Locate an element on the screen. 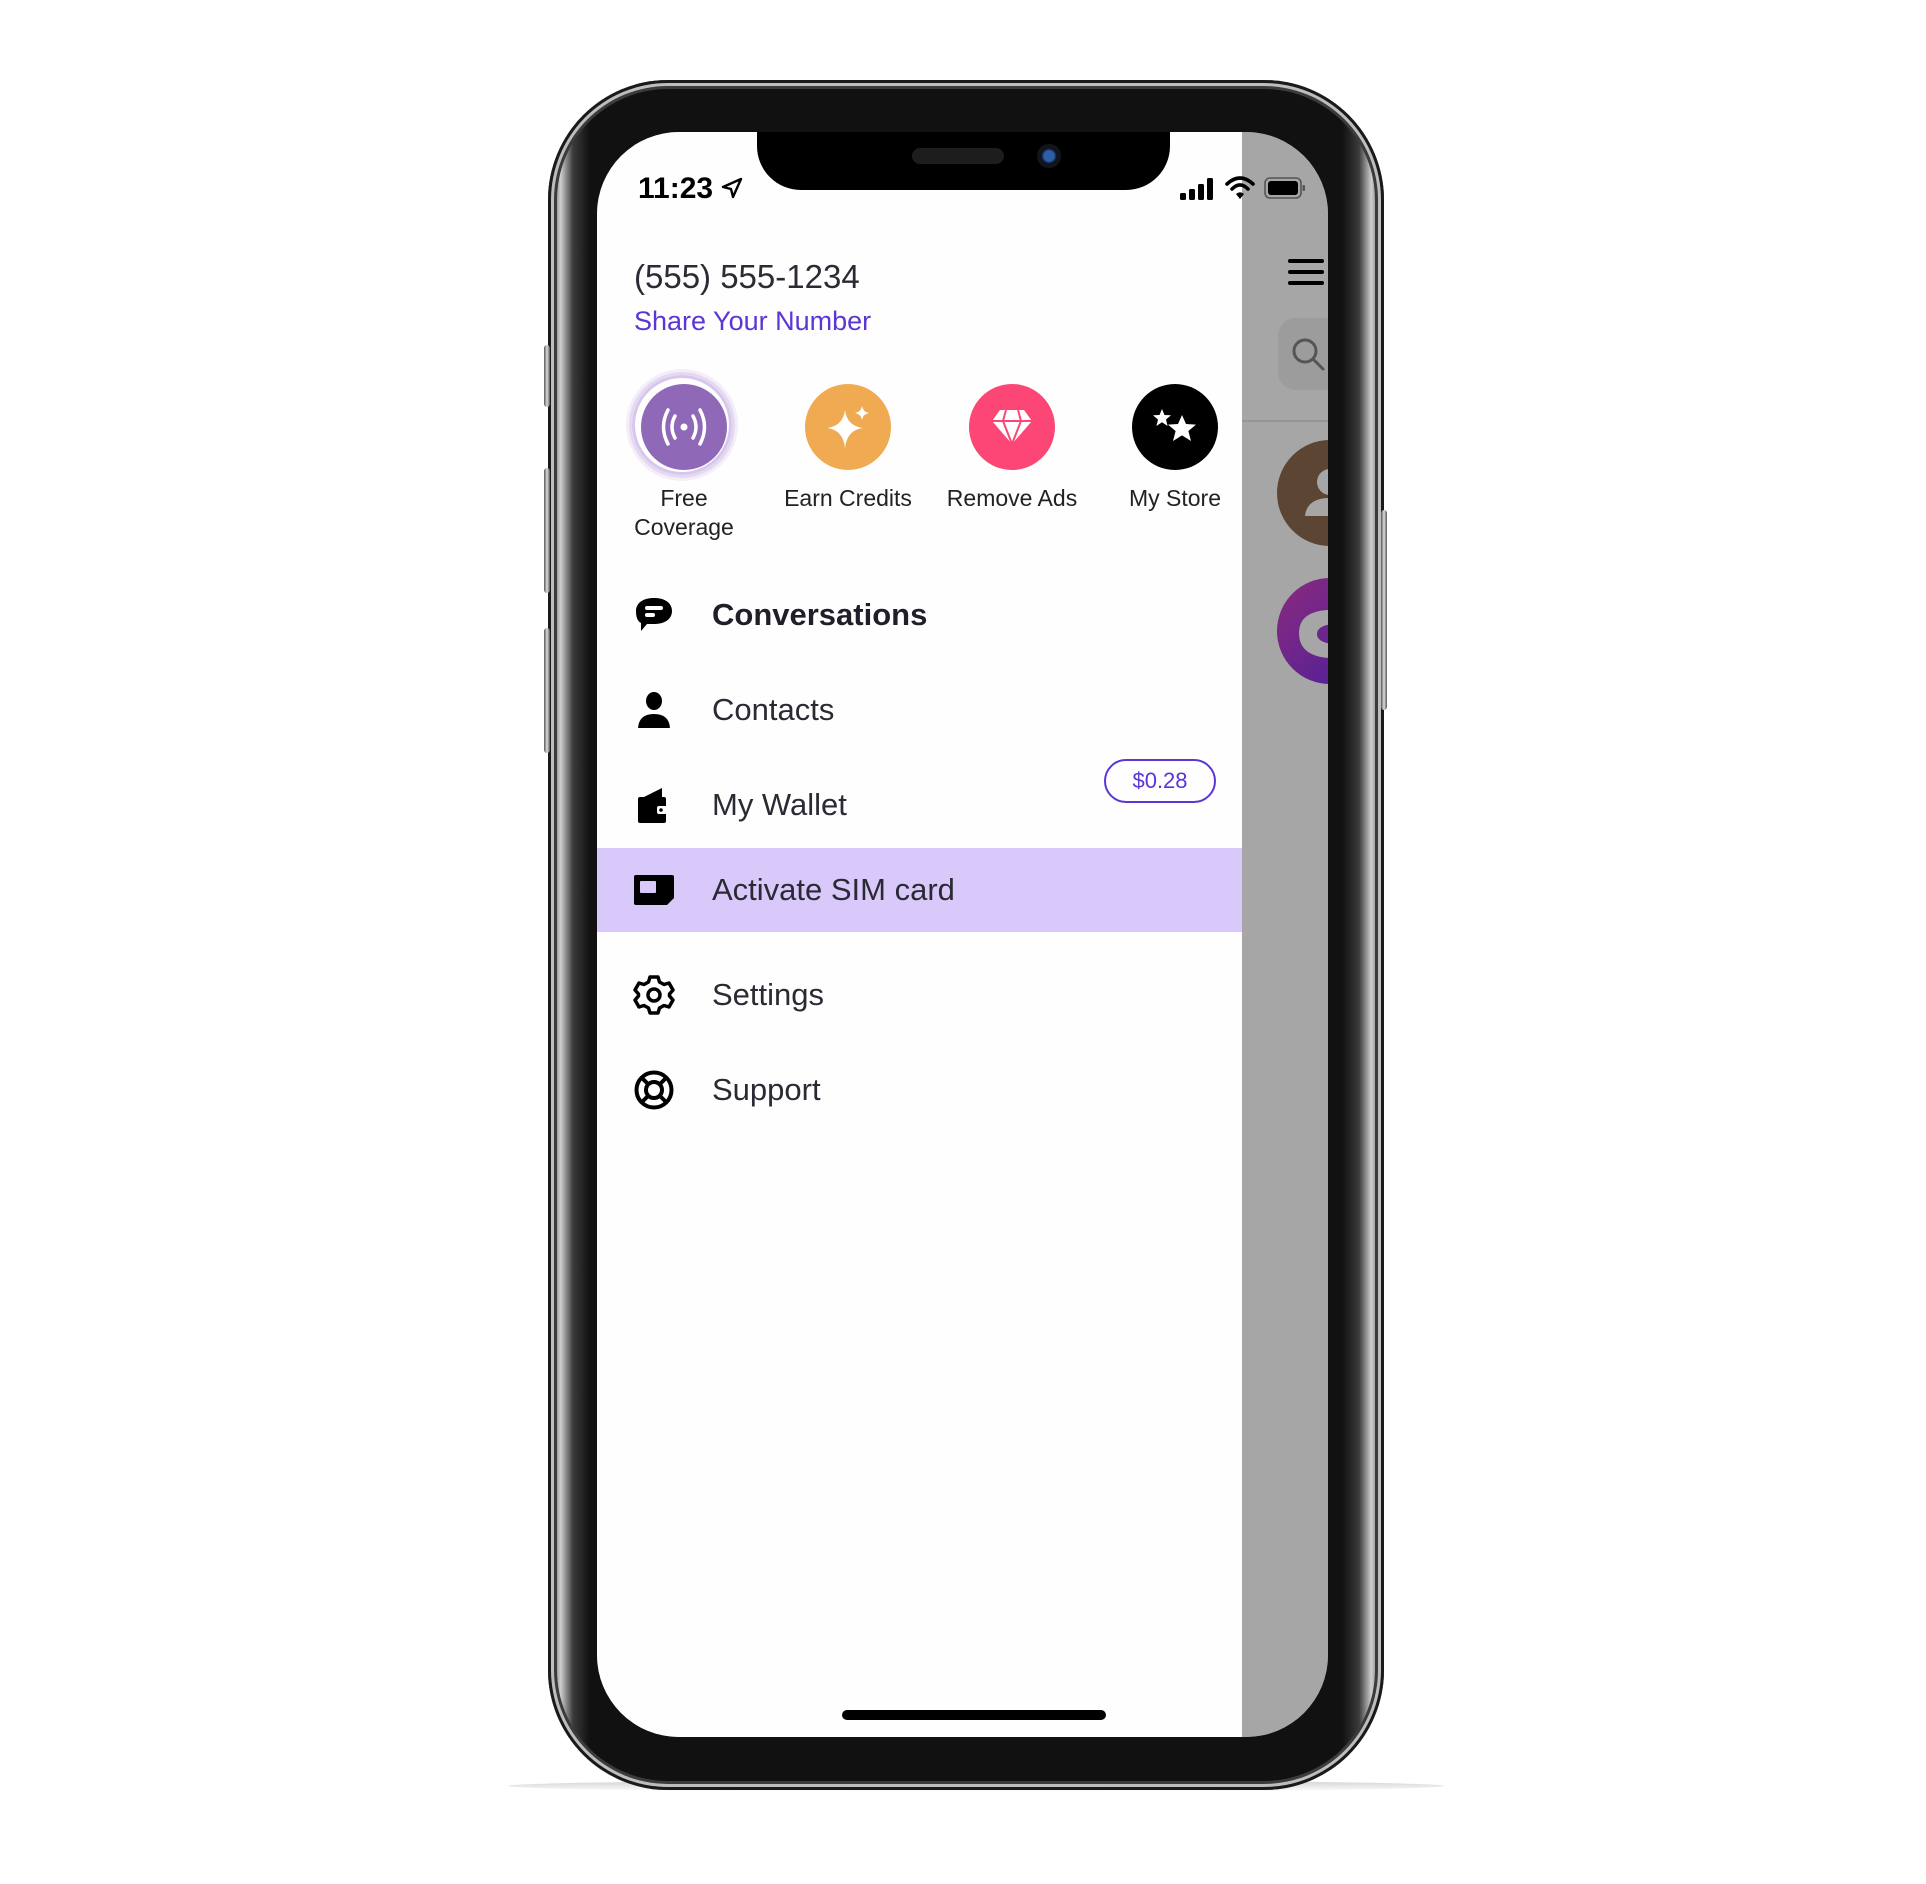 This screenshot has width=1926, height=1884. person-icon is located at coordinates (654, 710).